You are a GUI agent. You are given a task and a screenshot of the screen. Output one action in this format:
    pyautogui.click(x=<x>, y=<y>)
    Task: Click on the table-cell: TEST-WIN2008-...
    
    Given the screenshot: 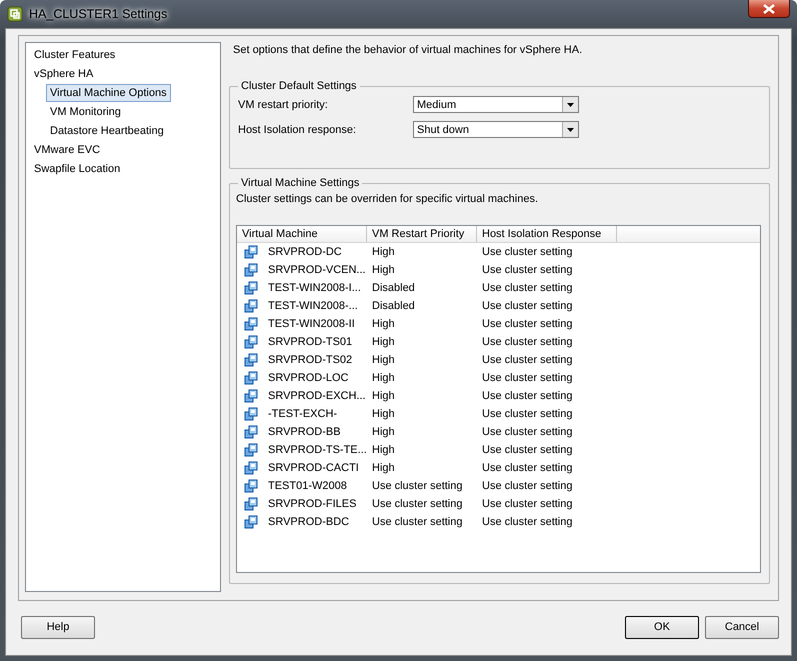 What is the action you would take?
    pyautogui.click(x=313, y=306)
    